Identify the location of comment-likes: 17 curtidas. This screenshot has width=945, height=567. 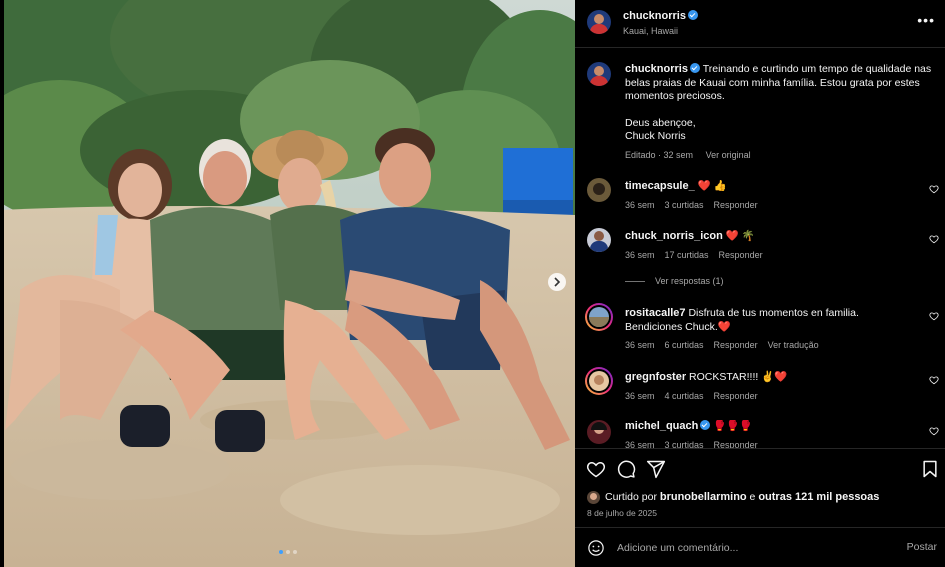
(687, 255).